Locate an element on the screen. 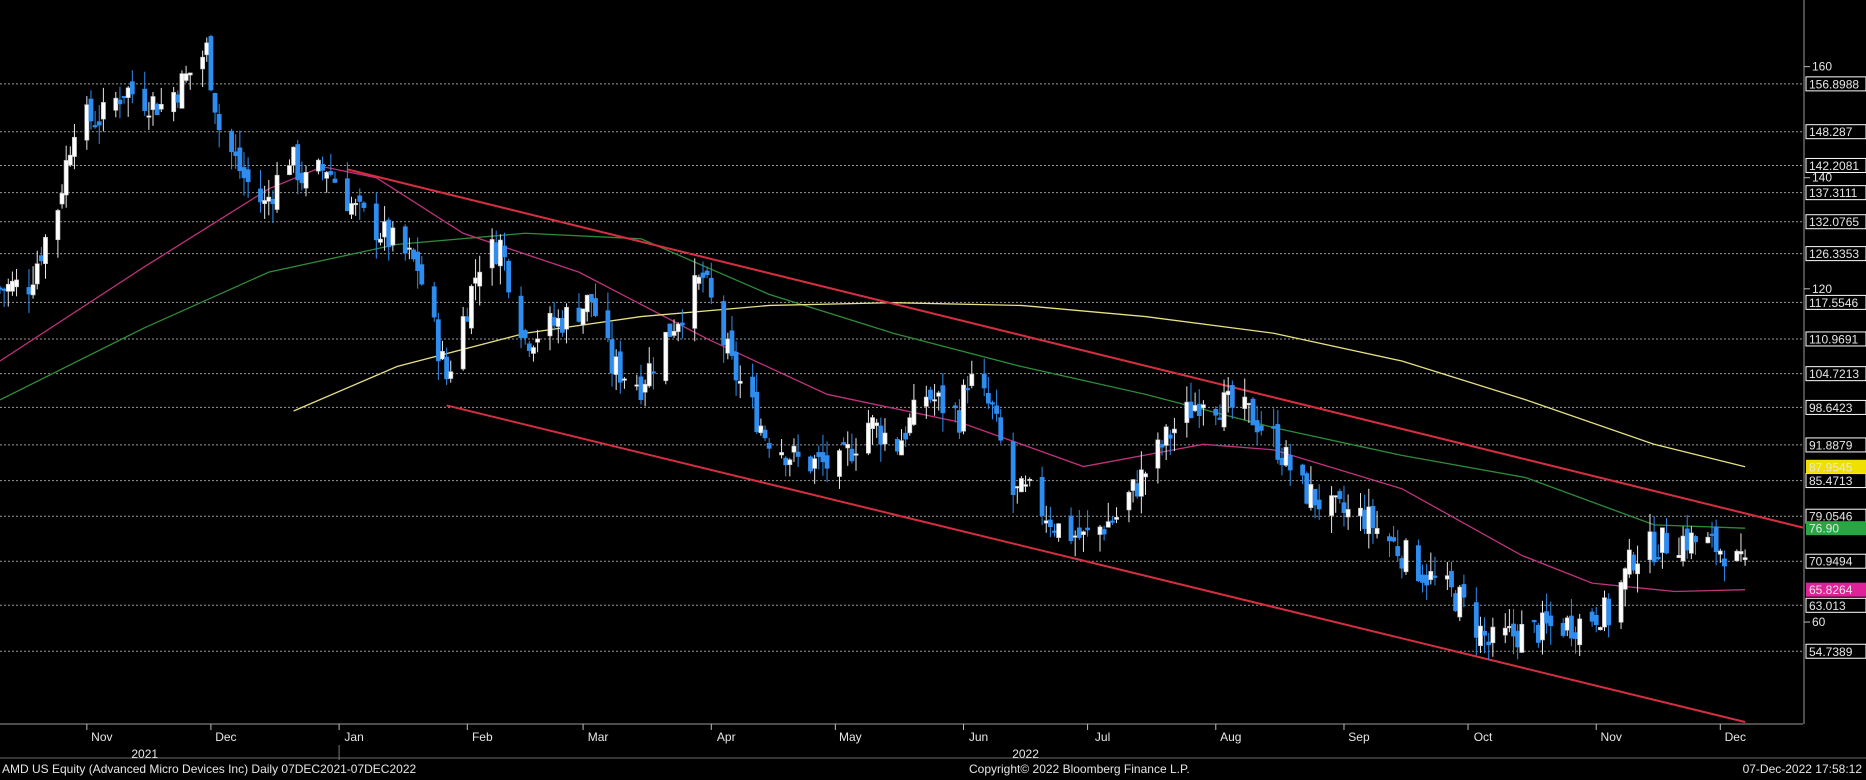 This screenshot has height=780, width=1866. year-label: 2021 is located at coordinates (144, 754).